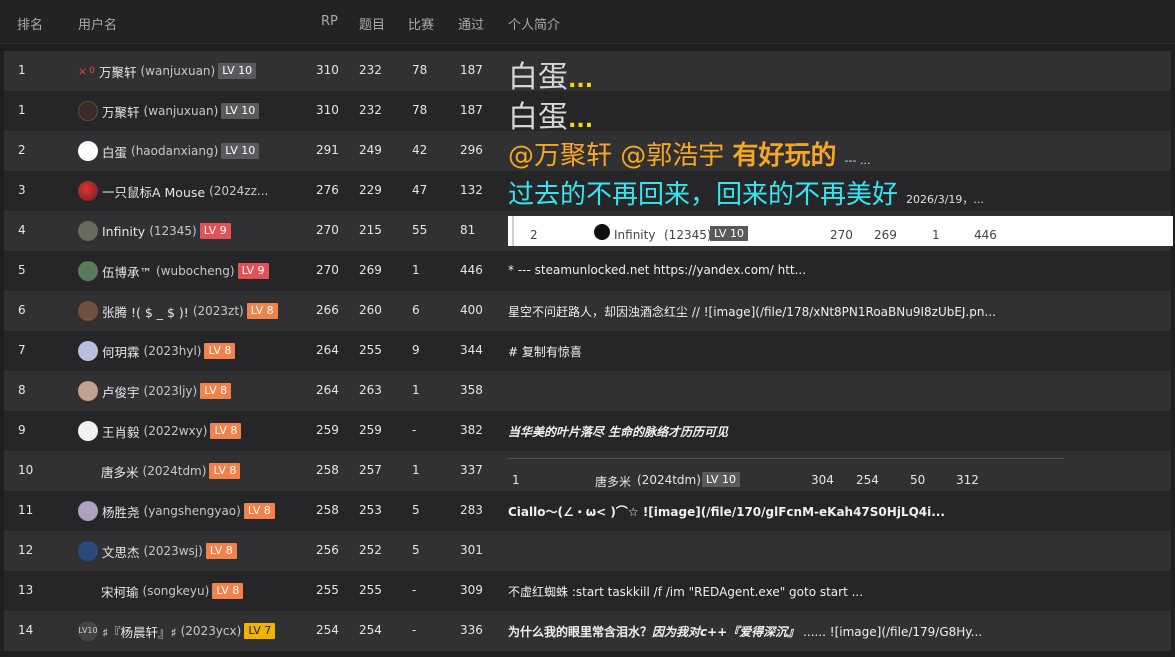  I want to click on user-handle: (2022wxy), so click(175, 431).